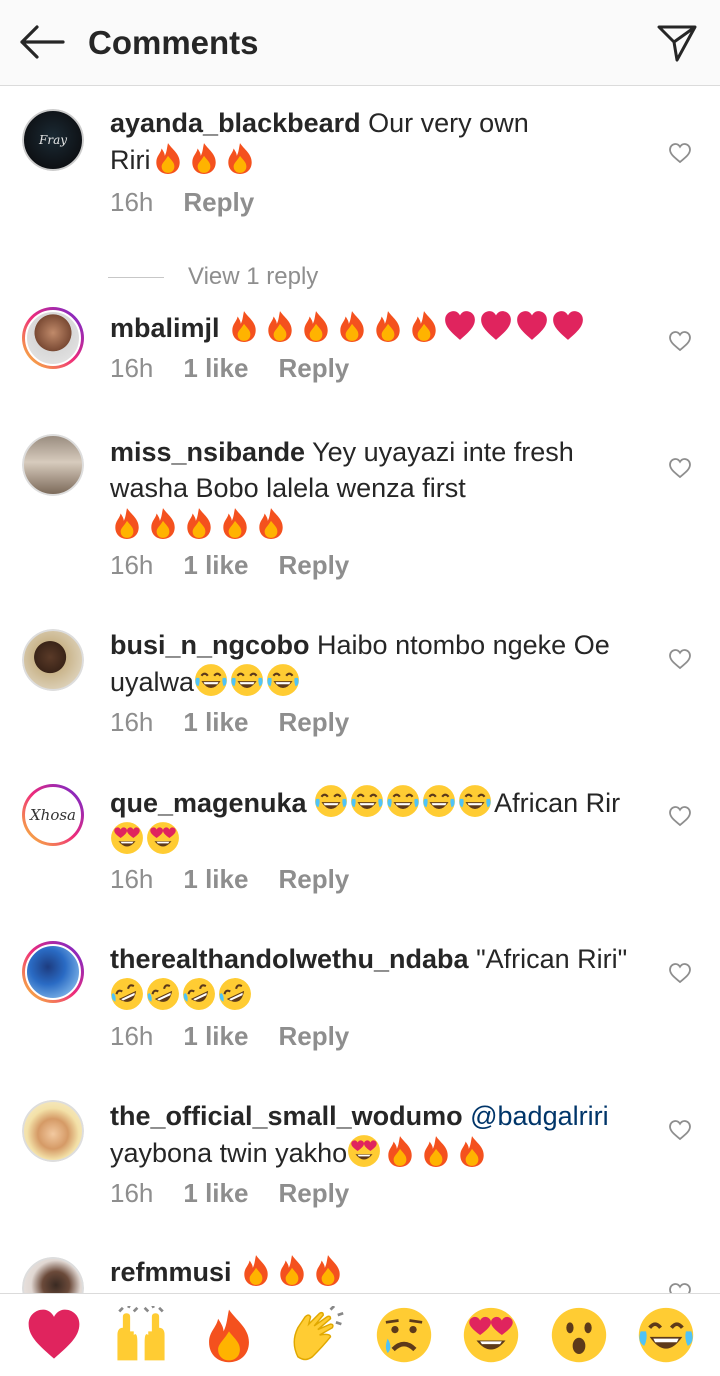  Describe the element at coordinates (253, 276) in the screenshot. I see `view-replies-label: View 1 reply` at that location.